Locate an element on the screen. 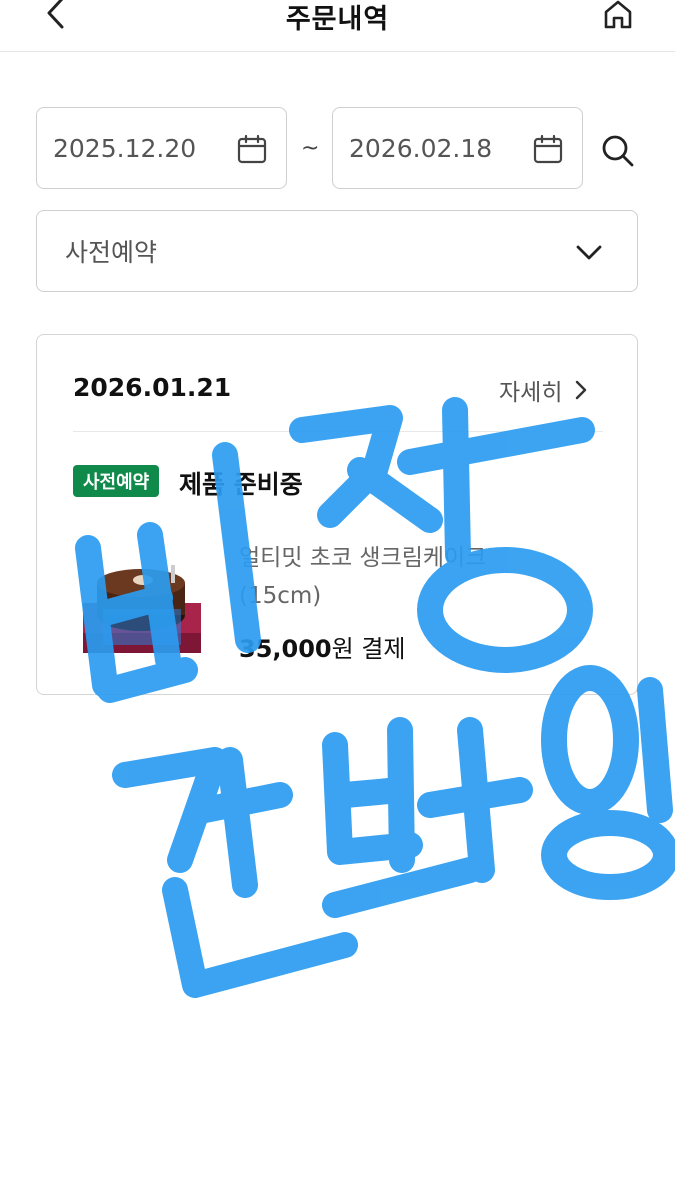  start-date-value: 2025.12.20 is located at coordinates (125, 148).